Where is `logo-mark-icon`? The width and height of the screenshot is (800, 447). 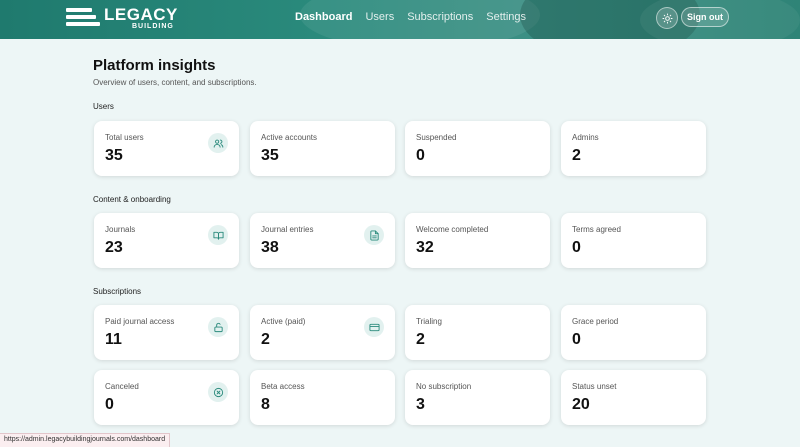
logo-mark-icon is located at coordinates (83, 19).